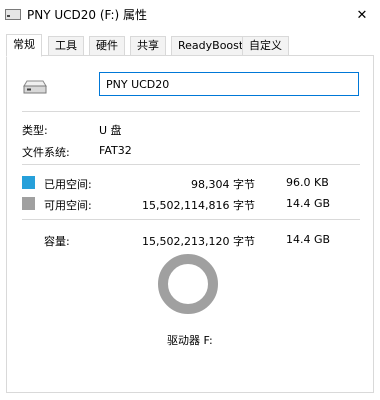 The height and width of the screenshot is (400, 380). Describe the element at coordinates (308, 203) in the screenshot. I see `free-space-size: 14.4 GB` at that location.